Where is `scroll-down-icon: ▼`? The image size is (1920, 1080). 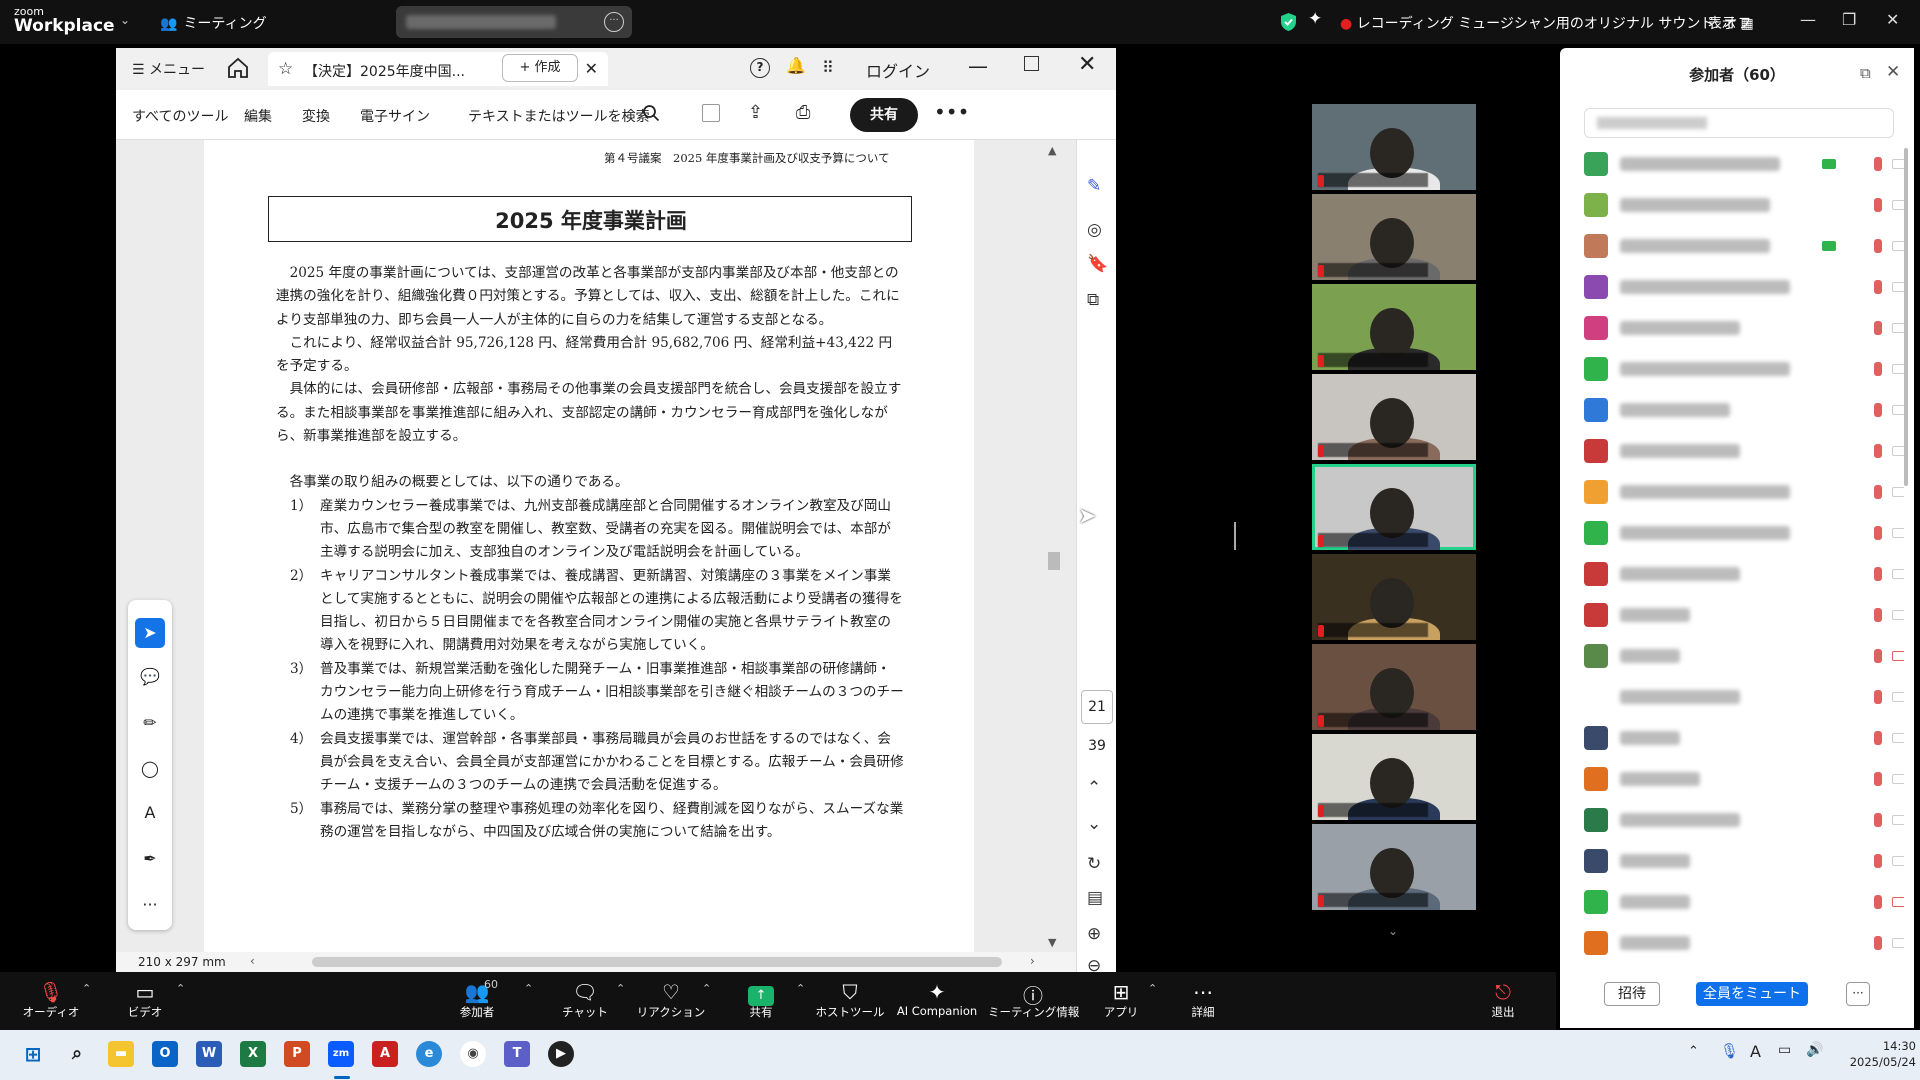 scroll-down-icon: ▼ is located at coordinates (1052, 942).